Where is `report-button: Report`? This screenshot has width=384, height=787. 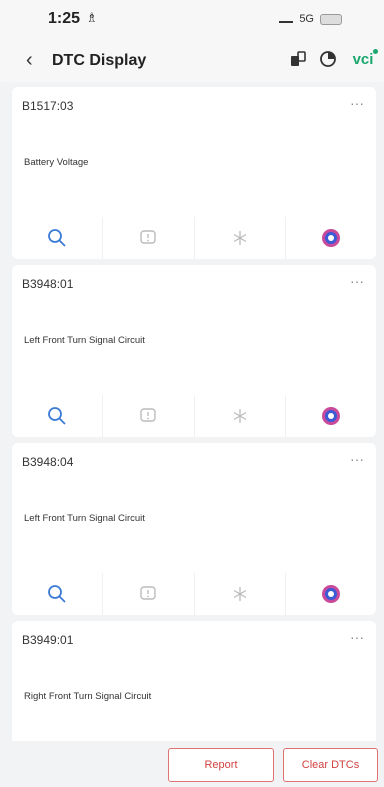
report-button: Report is located at coordinates (221, 765).